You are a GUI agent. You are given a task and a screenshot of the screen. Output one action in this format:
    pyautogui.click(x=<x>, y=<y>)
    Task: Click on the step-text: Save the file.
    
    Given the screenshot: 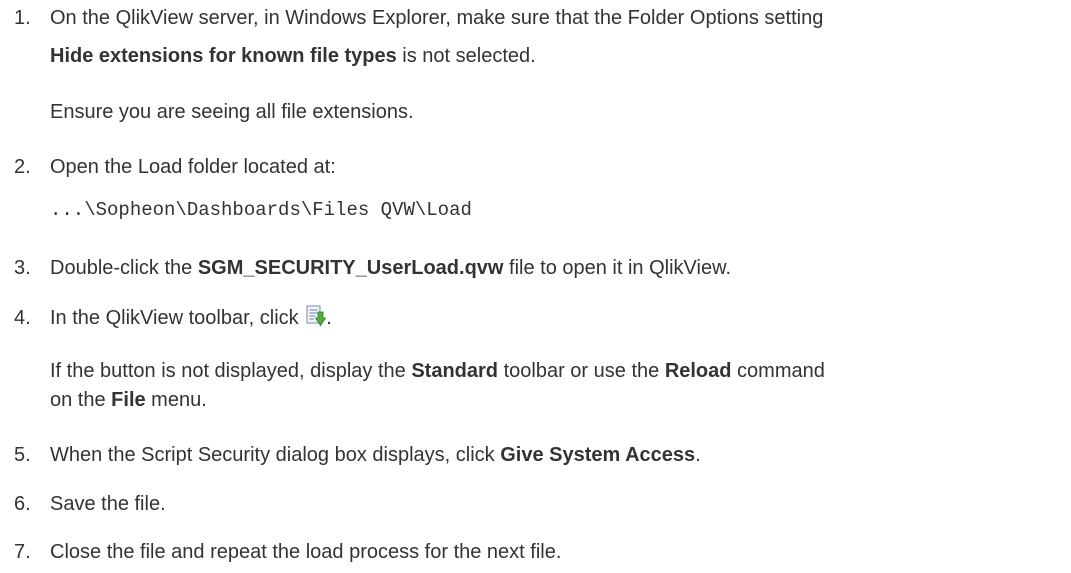 What is the action you would take?
    pyautogui.click(x=108, y=504)
    